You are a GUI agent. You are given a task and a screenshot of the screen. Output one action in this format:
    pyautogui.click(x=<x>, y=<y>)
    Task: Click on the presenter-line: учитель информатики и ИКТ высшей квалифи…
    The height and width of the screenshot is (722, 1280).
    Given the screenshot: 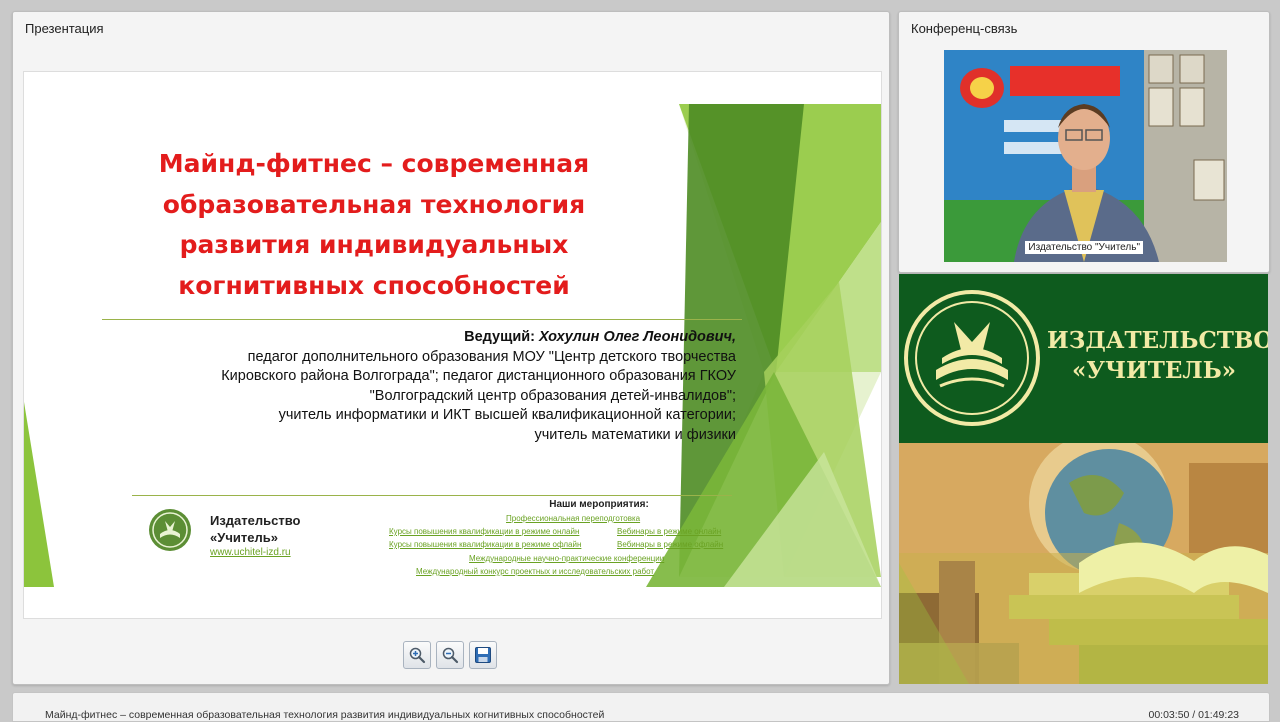 What is the action you would take?
    pyautogui.click(x=507, y=415)
    